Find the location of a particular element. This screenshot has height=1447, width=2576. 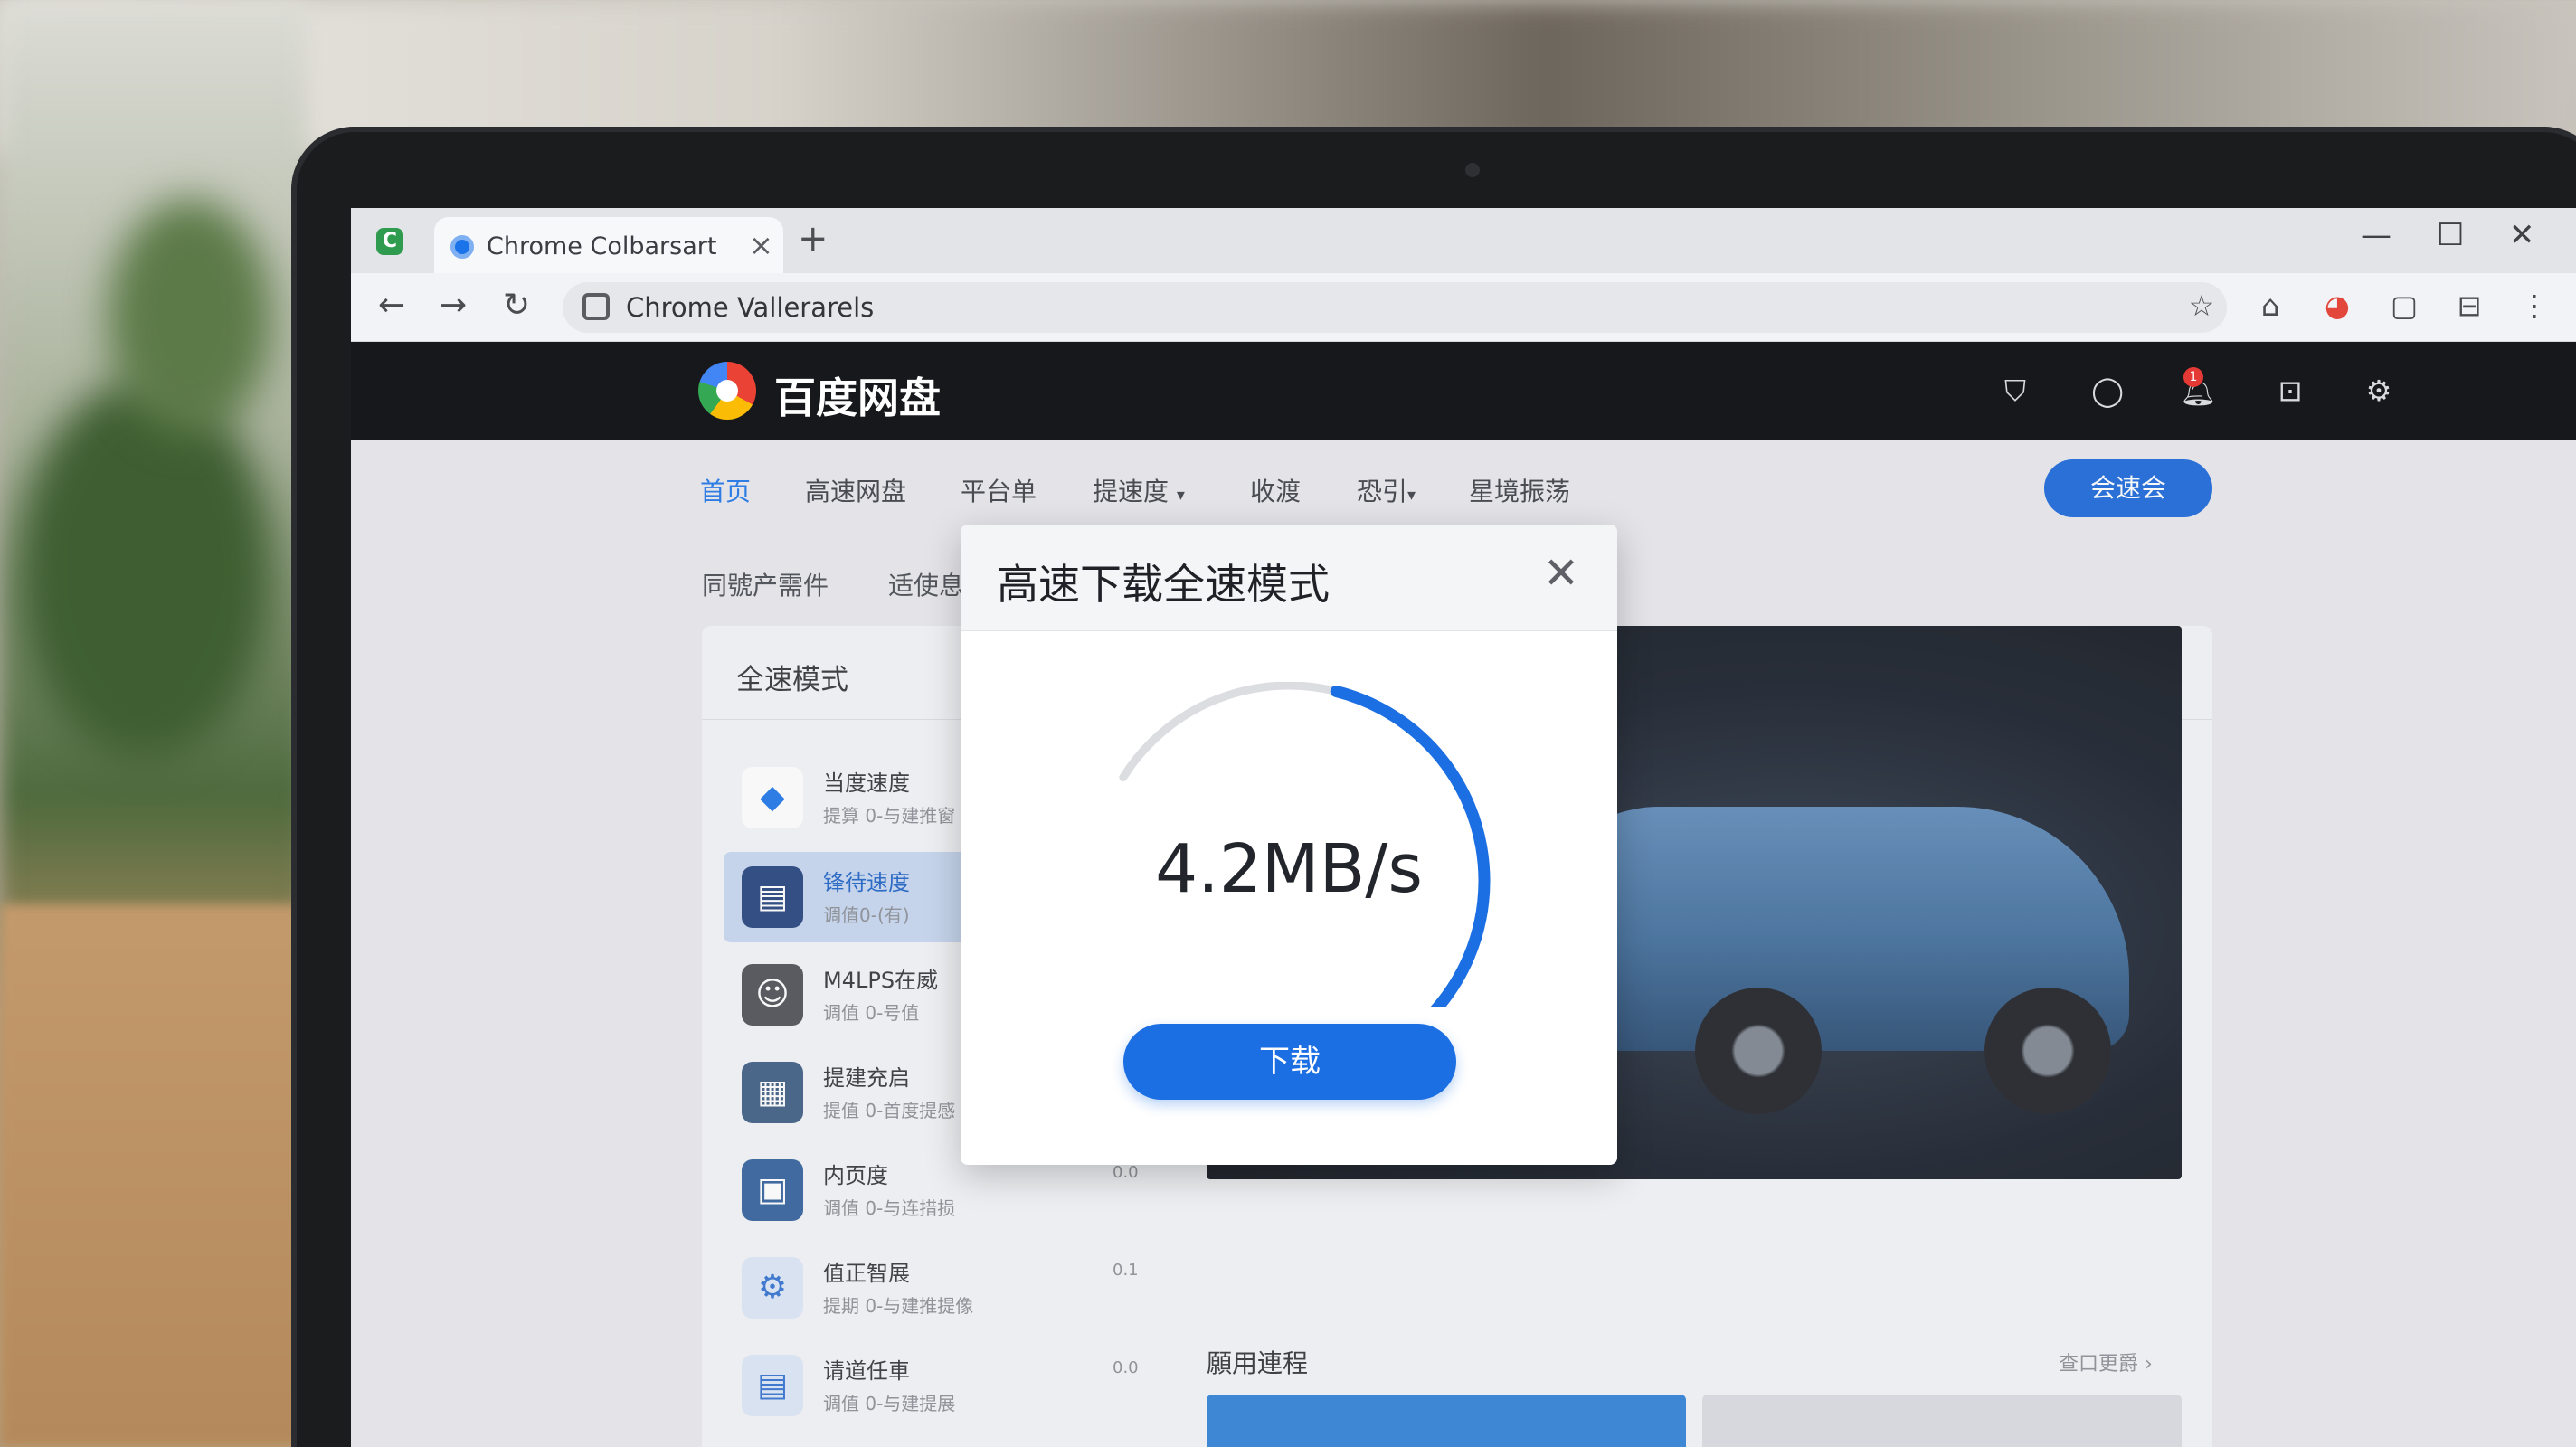

chrome-menu-icon: C is located at coordinates (389, 241).